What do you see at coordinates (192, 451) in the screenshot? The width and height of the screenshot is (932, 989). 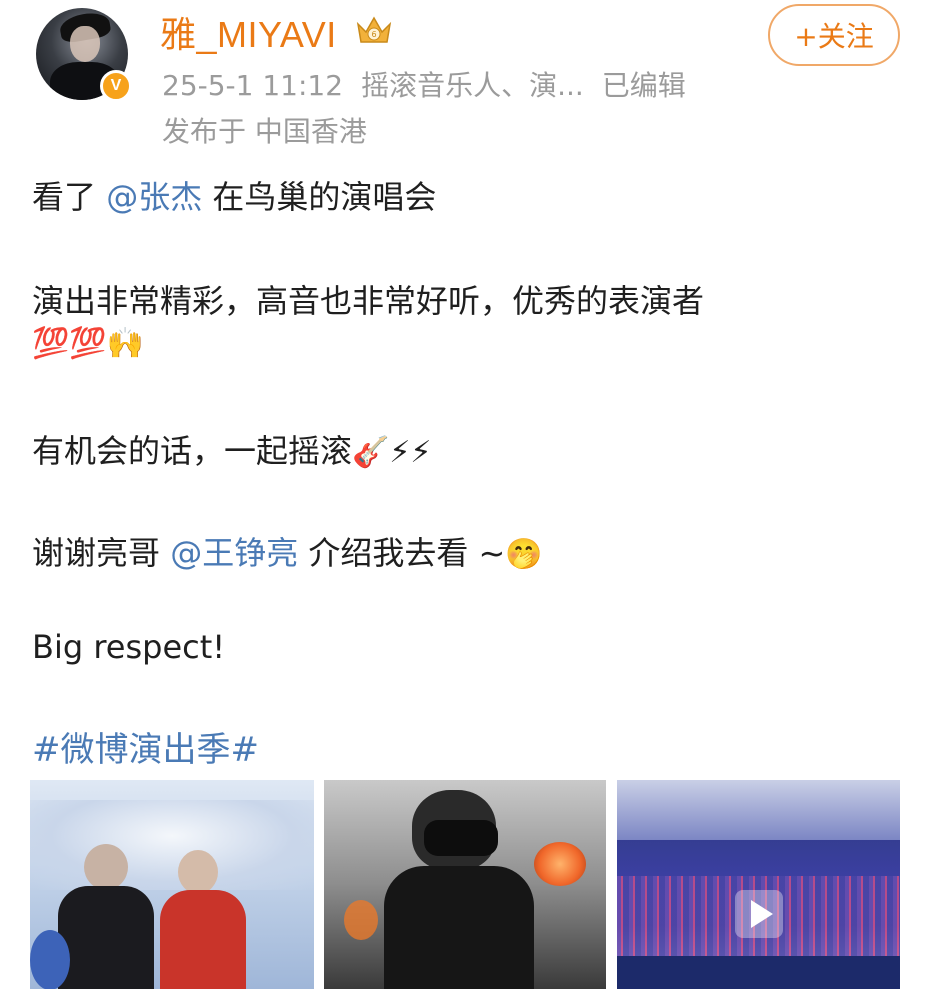 I see `text: 有机会的话，一起摇滚` at bounding box center [192, 451].